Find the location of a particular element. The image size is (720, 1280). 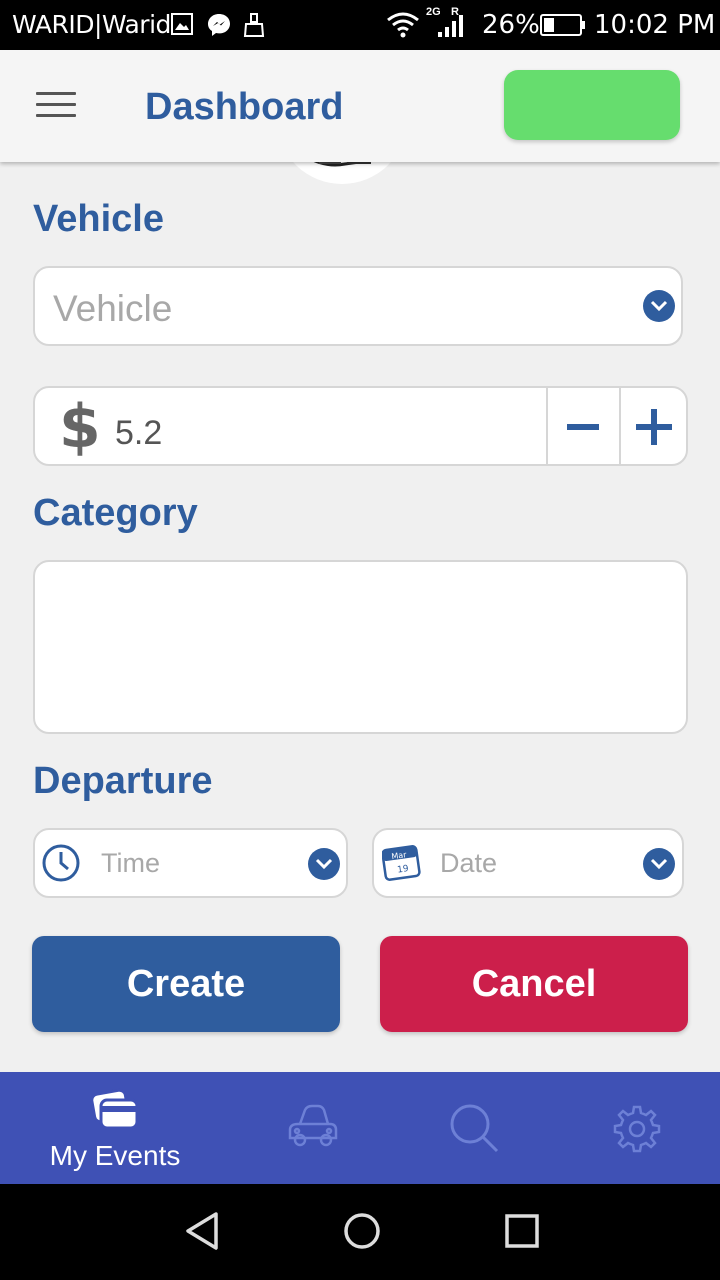

status-bar: WARID|Warid 2G R 26% 10:02 PM is located at coordinates (360, 25).